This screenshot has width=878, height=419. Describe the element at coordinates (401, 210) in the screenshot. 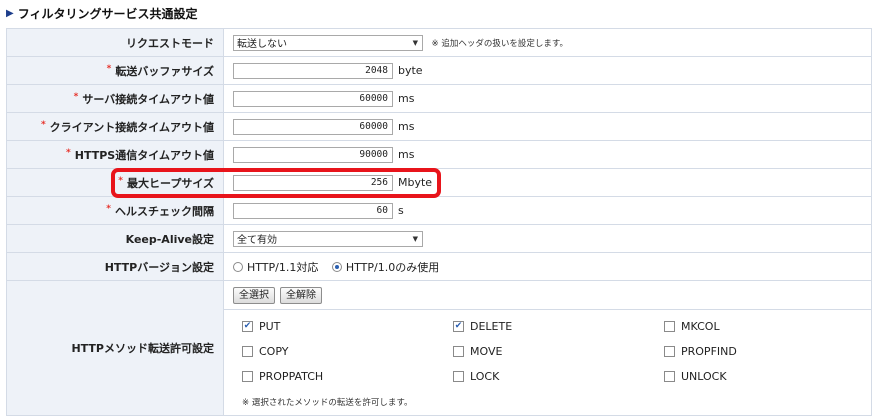

I see `health-check-unit: s` at that location.